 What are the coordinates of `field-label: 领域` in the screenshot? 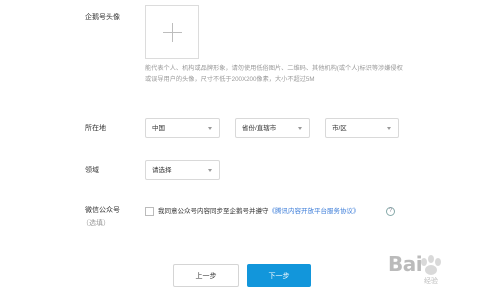 It's located at (92, 170).